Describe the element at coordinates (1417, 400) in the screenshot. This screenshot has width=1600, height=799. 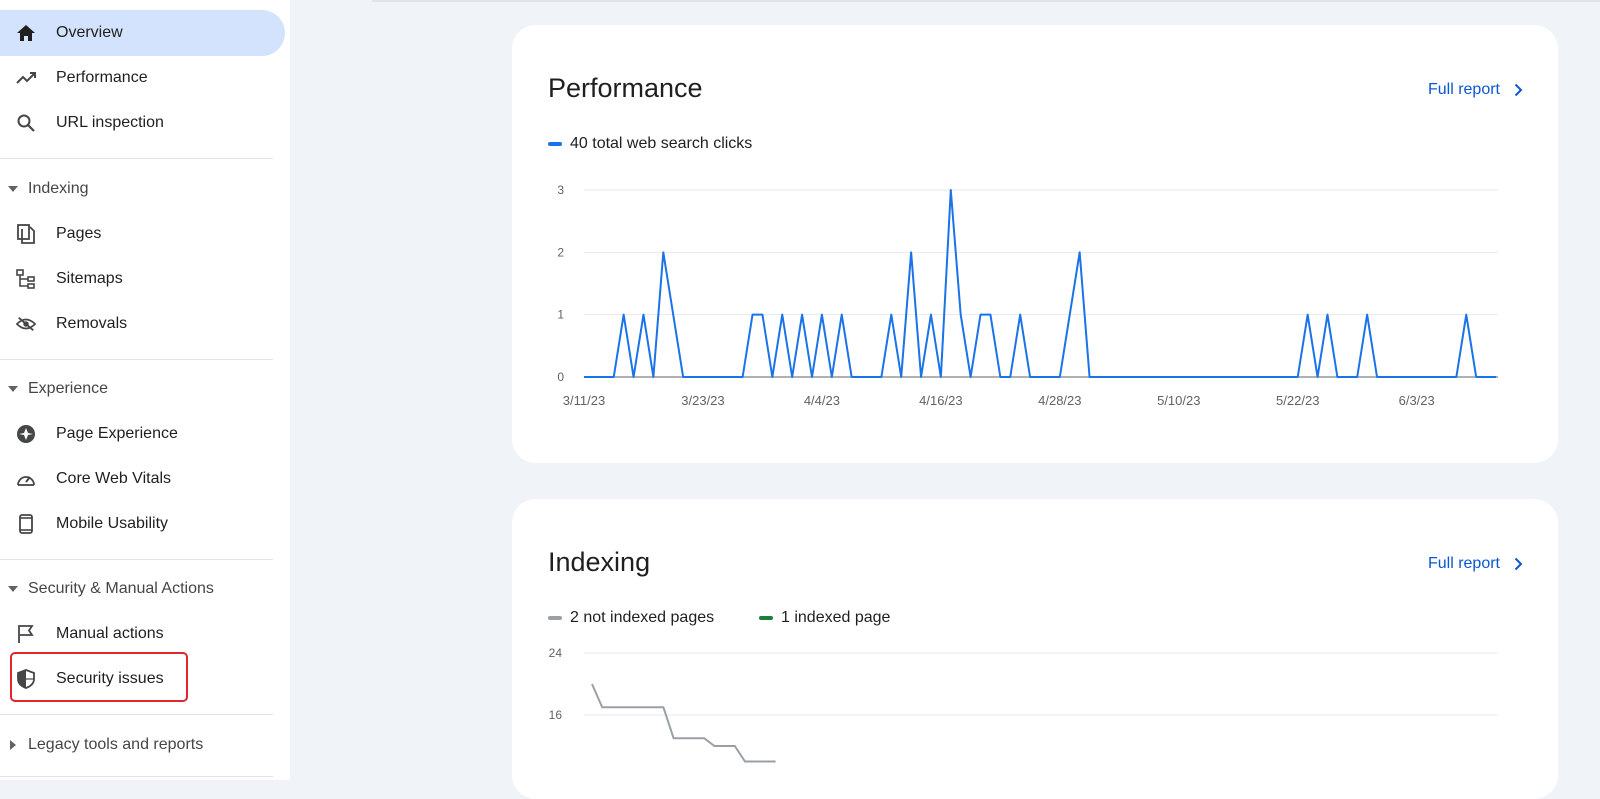
I see `x-tick-label: 6/3/23` at that location.